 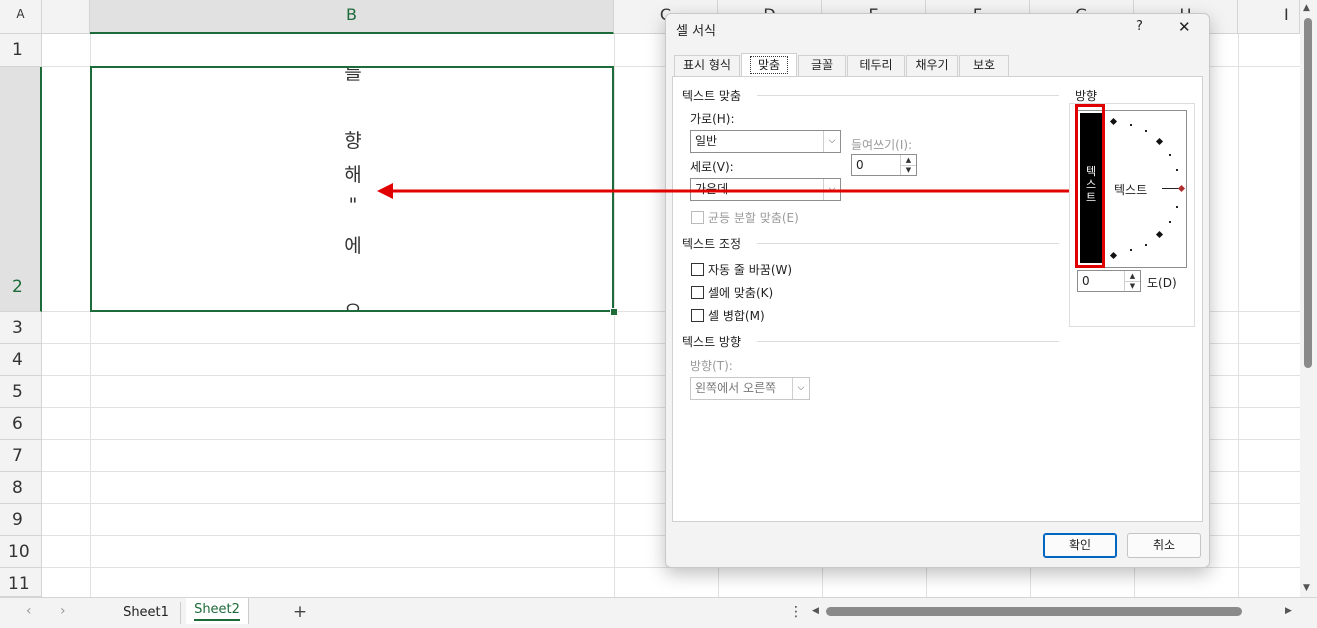 I want to click on annotation-arrow-head, so click(x=385, y=191).